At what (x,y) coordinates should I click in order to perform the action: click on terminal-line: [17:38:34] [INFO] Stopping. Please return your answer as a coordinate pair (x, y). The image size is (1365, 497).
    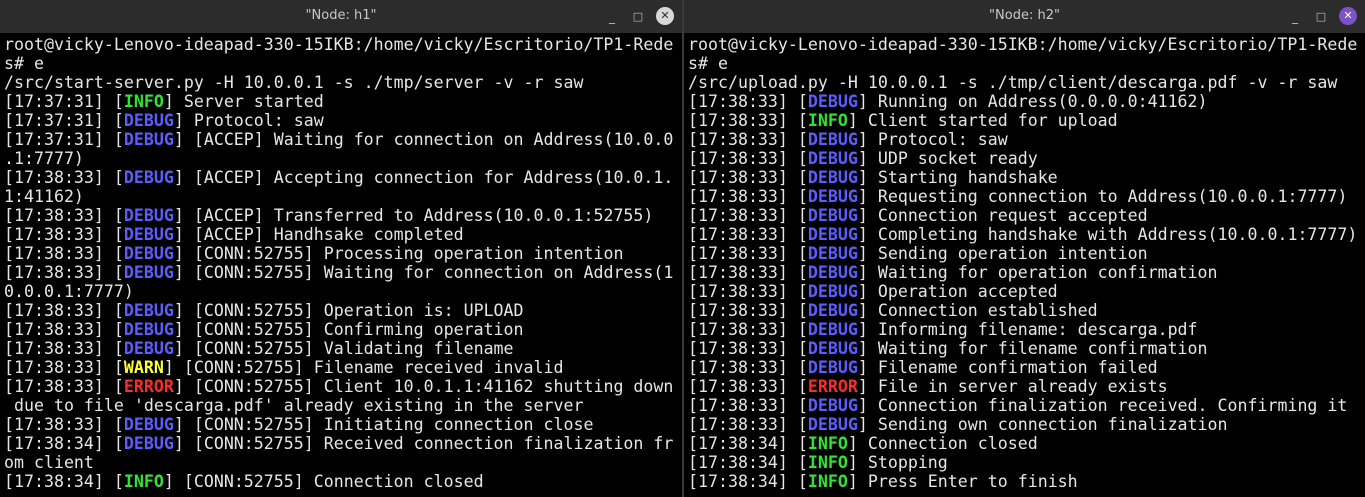
    Looking at the image, I should click on (1026, 462).